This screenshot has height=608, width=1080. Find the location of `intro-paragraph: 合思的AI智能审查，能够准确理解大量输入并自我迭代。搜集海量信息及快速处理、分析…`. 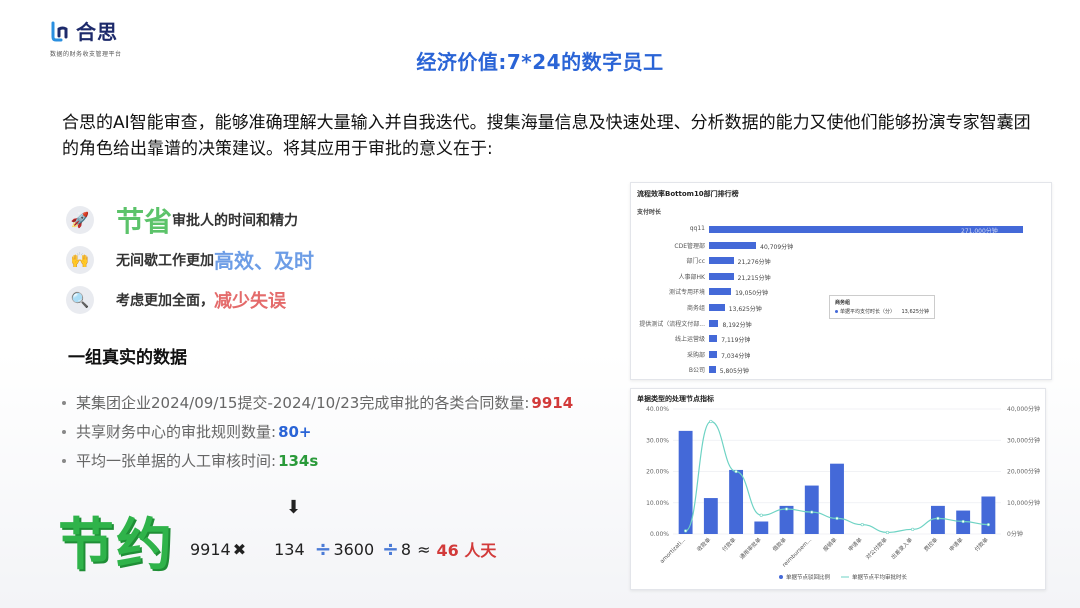

intro-paragraph: 合思的AI智能审查，能够准确理解大量输入并自我迭代。搜集海量信息及快速处理、分析… is located at coordinates (546, 136).